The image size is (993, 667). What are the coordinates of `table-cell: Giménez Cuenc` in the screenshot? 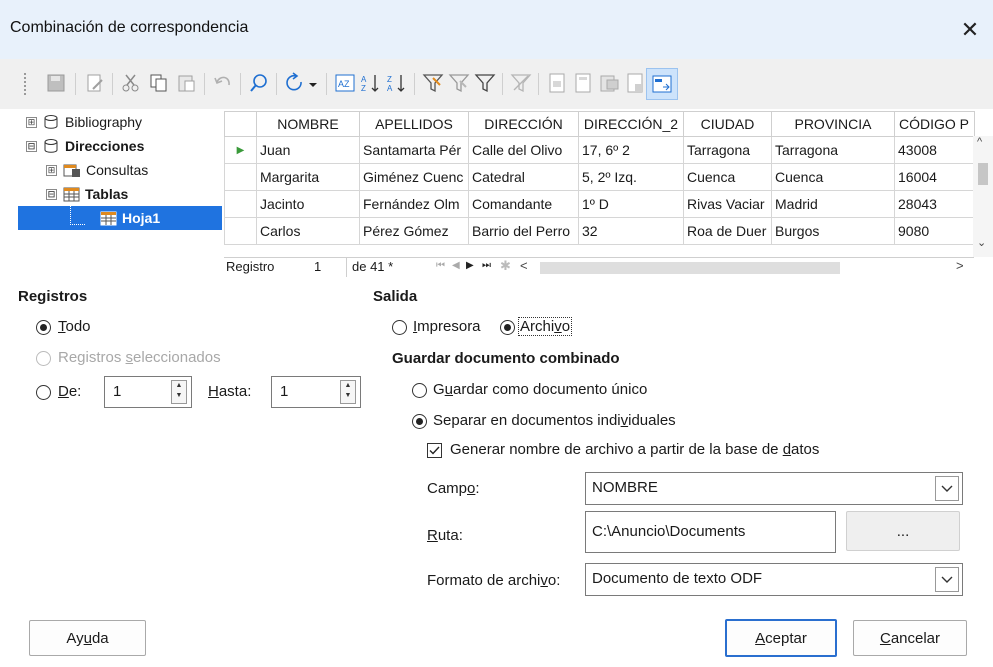 It's located at (414, 177).